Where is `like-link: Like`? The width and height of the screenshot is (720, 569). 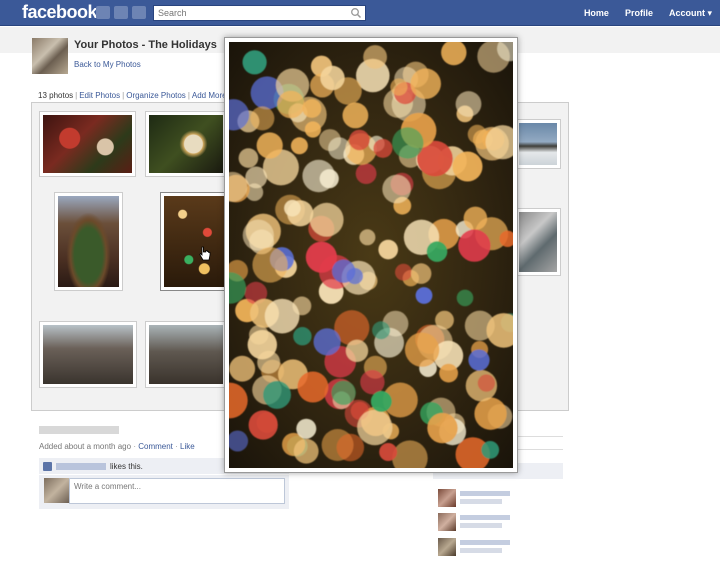
like-link: Like is located at coordinates (187, 446).